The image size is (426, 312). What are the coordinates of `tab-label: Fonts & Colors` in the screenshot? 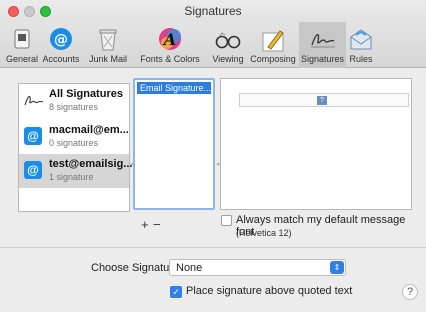 It's located at (170, 59).